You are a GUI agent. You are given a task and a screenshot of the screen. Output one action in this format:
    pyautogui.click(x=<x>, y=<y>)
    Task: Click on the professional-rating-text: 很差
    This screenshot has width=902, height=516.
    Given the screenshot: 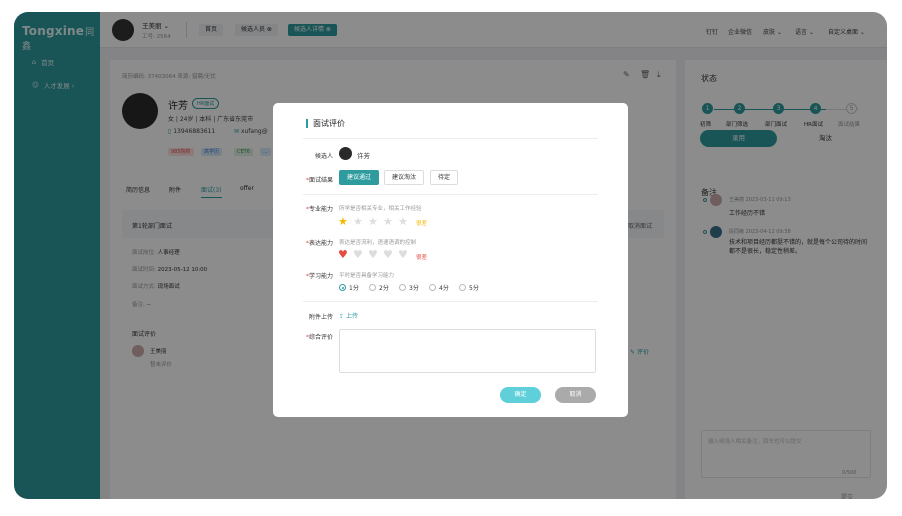 What is the action you would take?
    pyautogui.click(x=422, y=224)
    